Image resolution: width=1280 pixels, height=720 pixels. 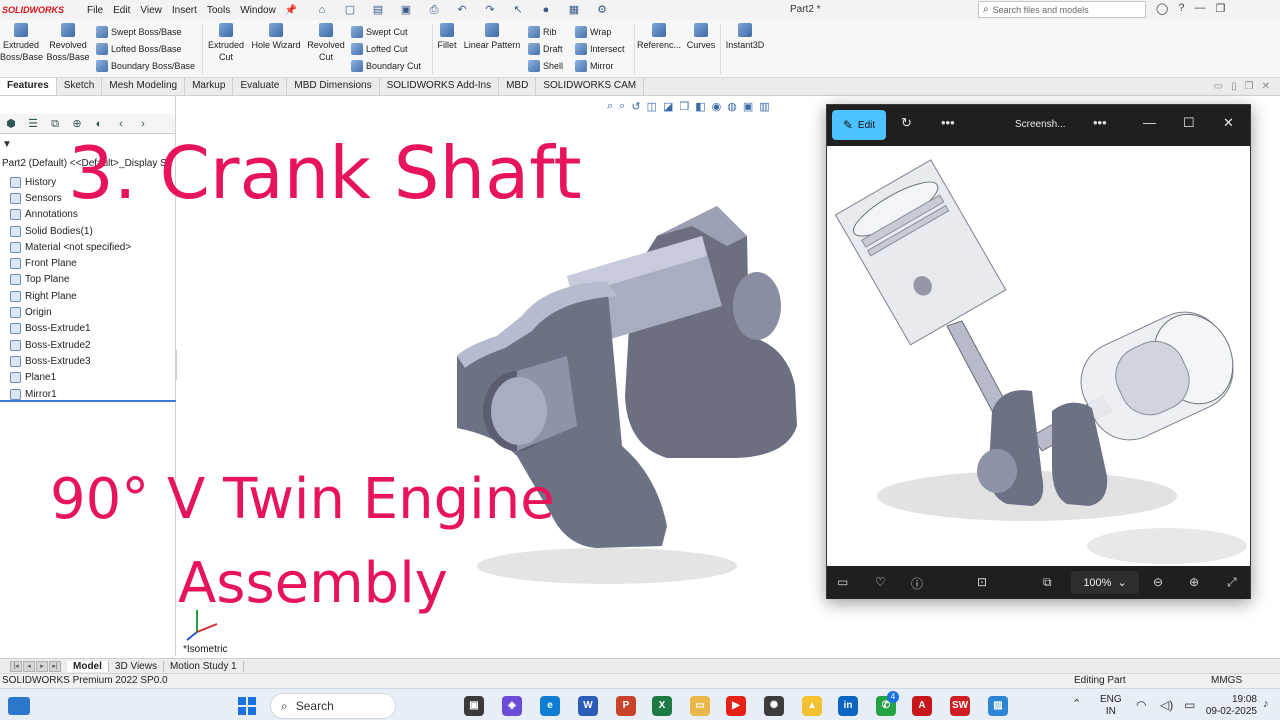 What do you see at coordinates (922, 706) in the screenshot?
I see `acrobat-icon: A` at bounding box center [922, 706].